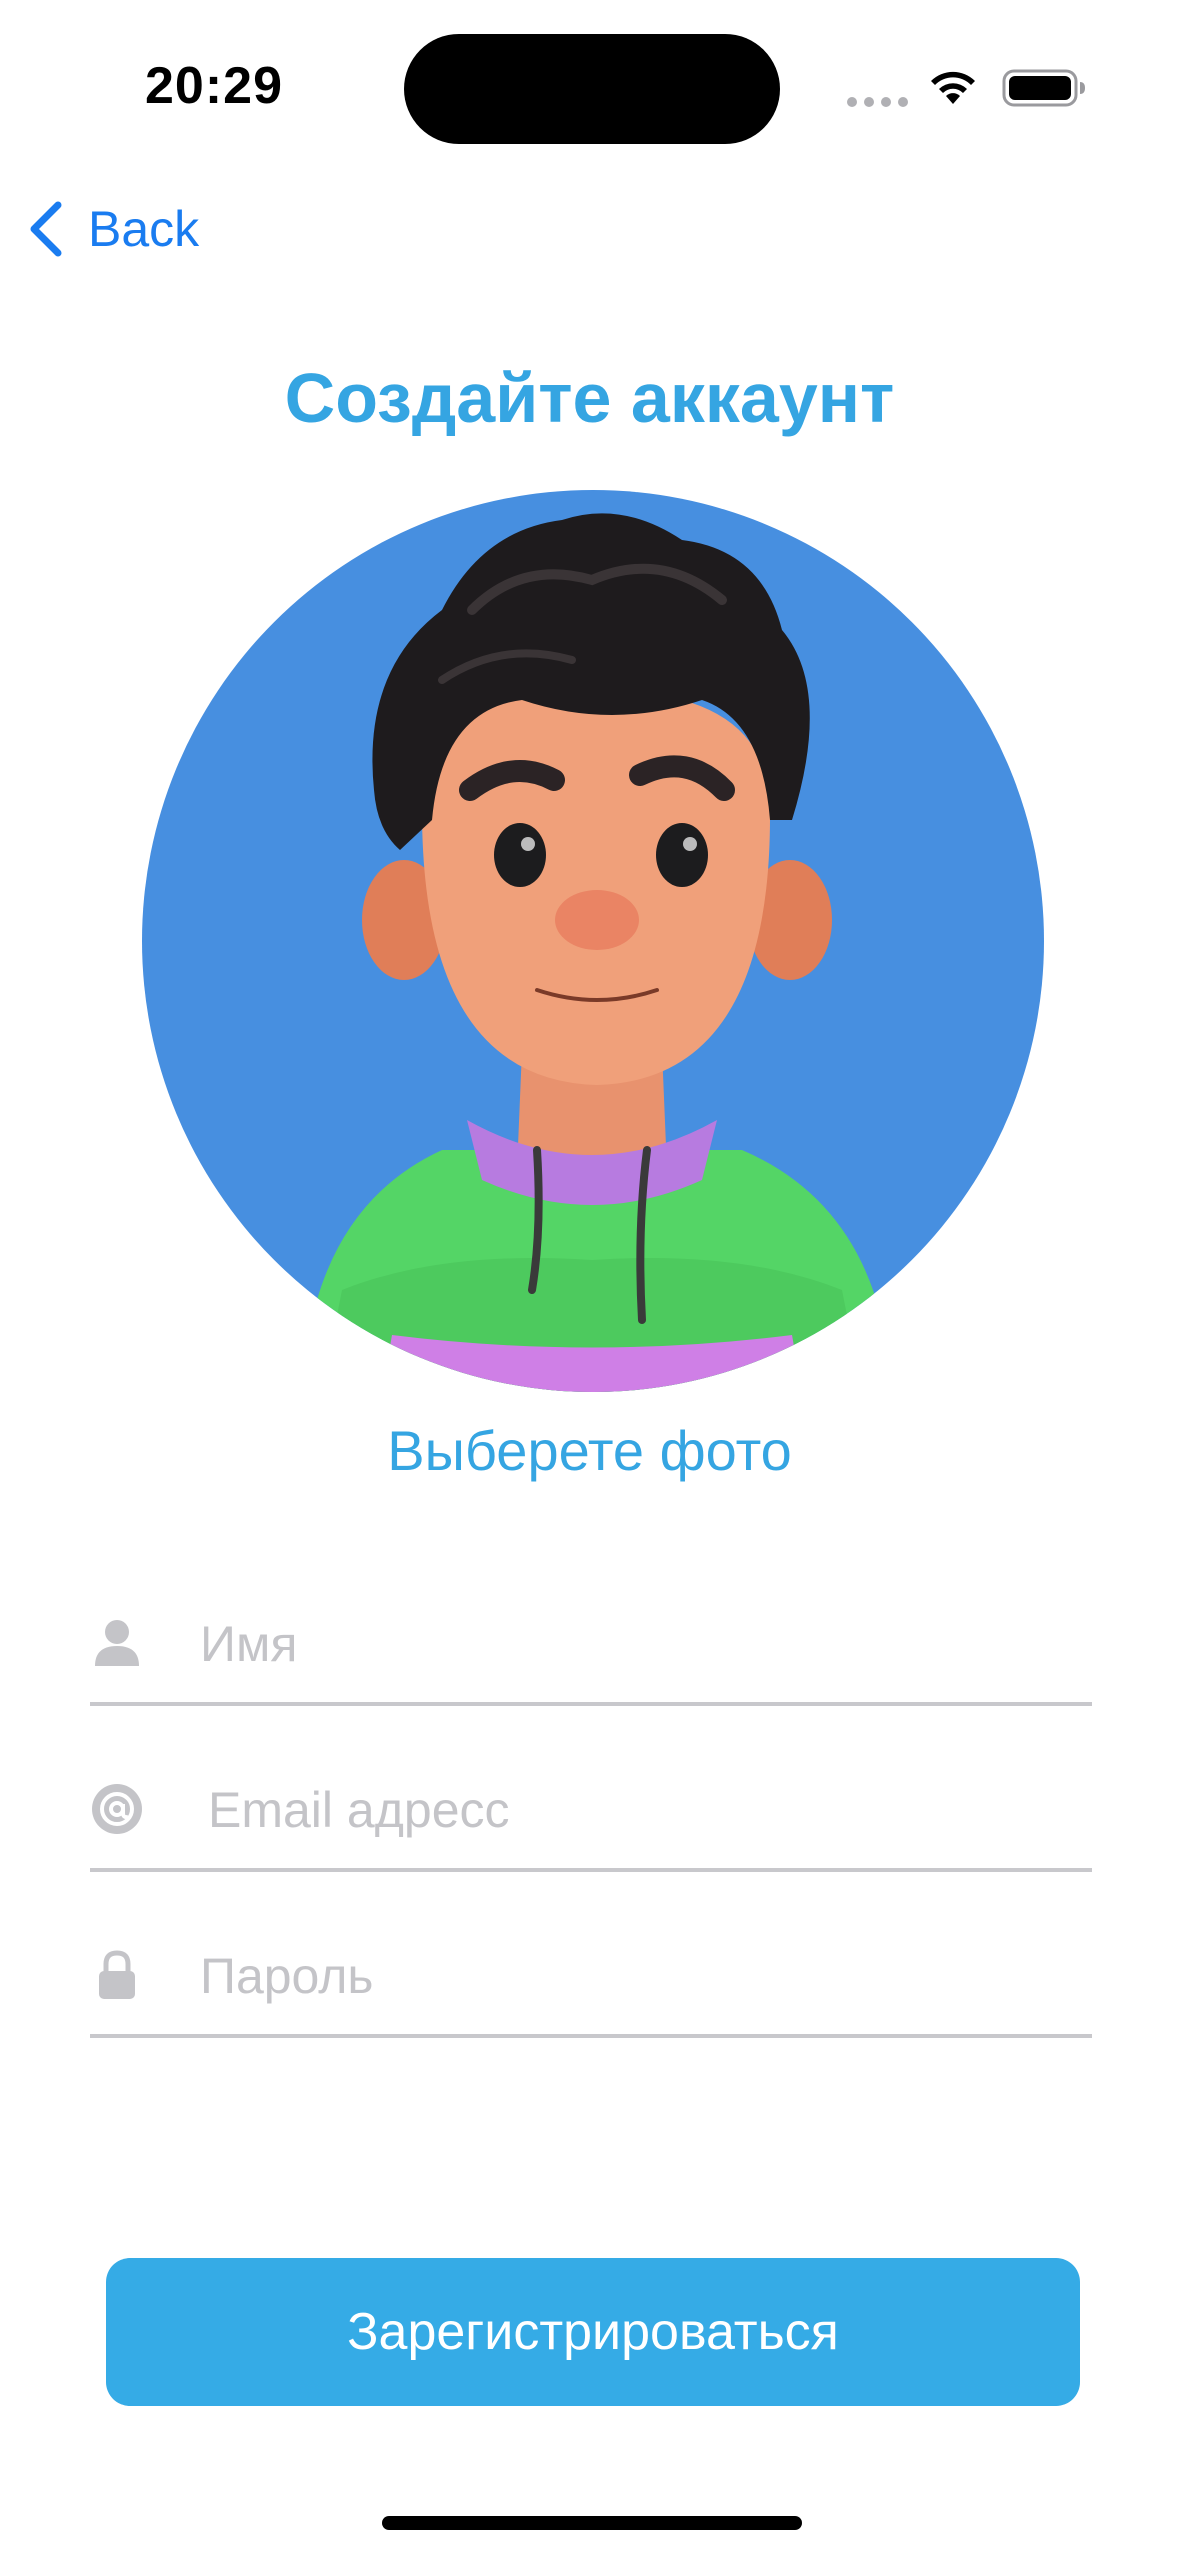  I want to click on cellular-signal-icon, so click(877, 102).